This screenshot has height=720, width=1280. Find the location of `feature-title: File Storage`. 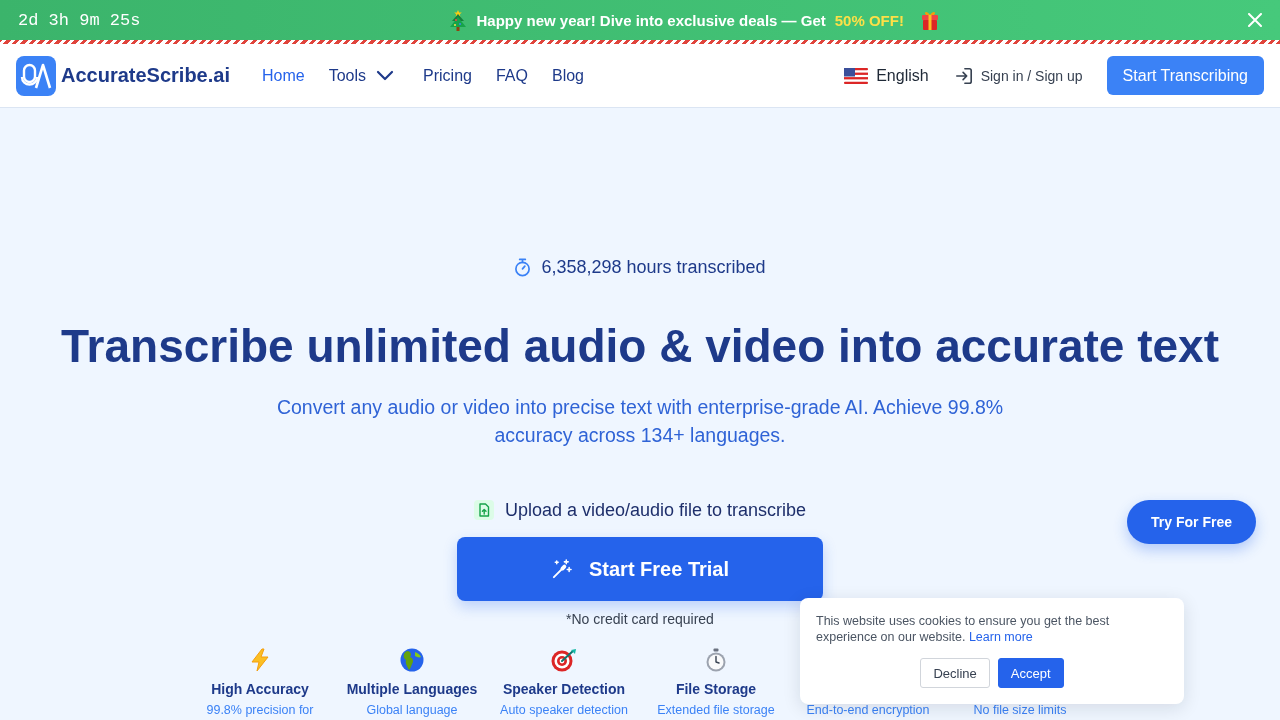

feature-title: File Storage is located at coordinates (716, 689).